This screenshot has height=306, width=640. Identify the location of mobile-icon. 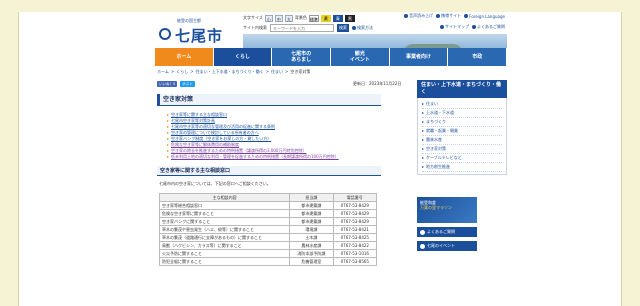
(438, 16).